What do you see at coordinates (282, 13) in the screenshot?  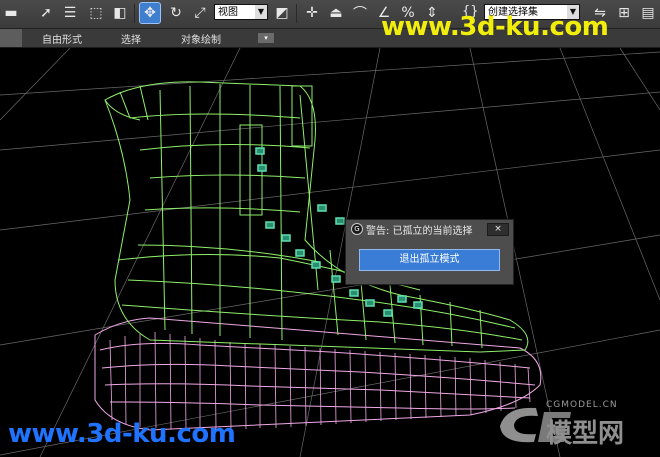 I see `pivot-center-icon: ◩` at bounding box center [282, 13].